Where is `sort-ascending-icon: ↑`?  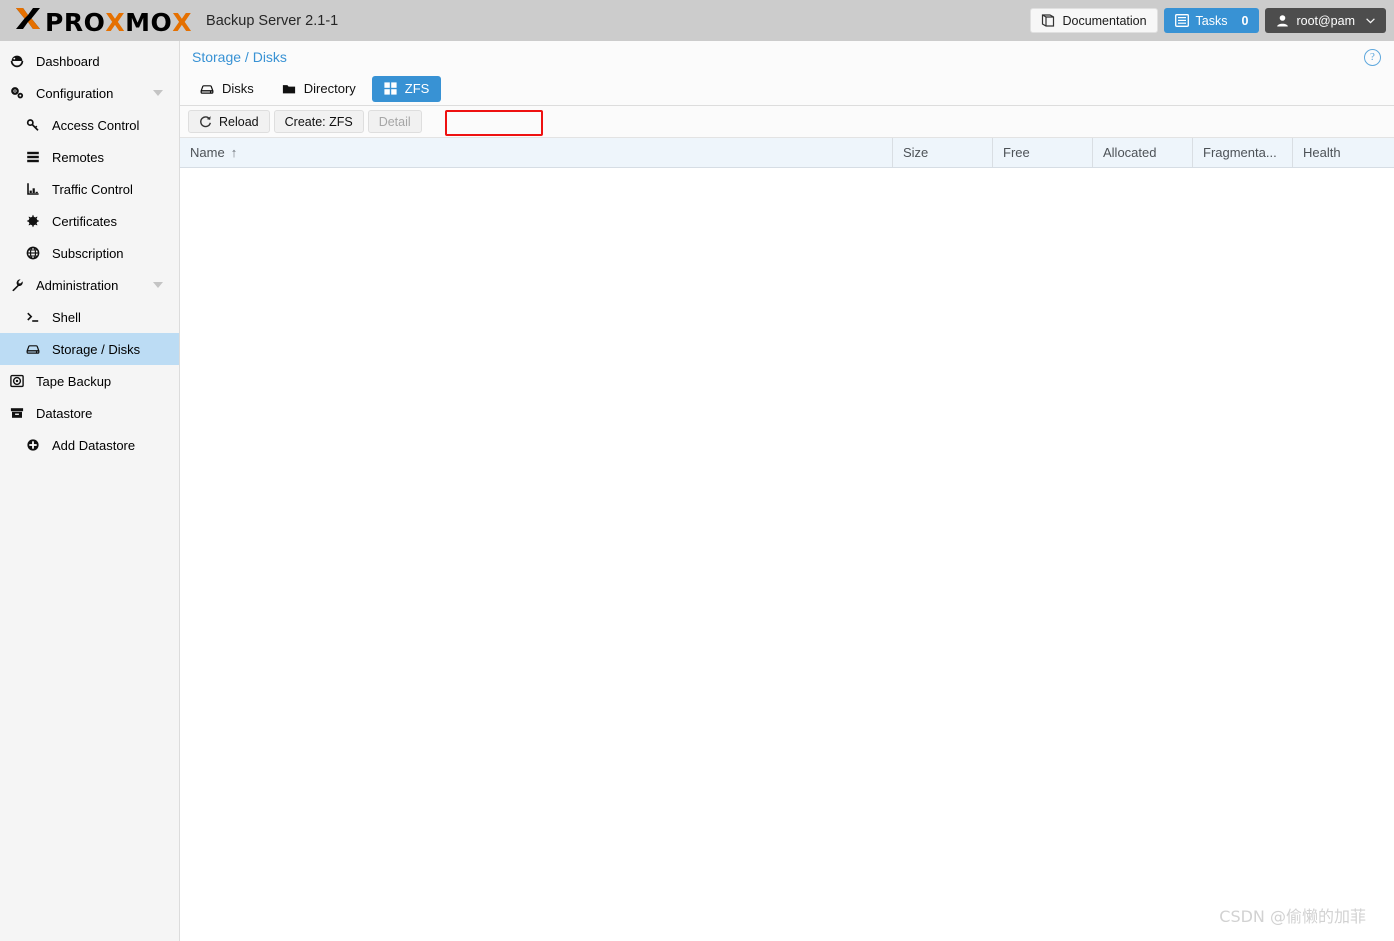 sort-ascending-icon: ↑ is located at coordinates (234, 152).